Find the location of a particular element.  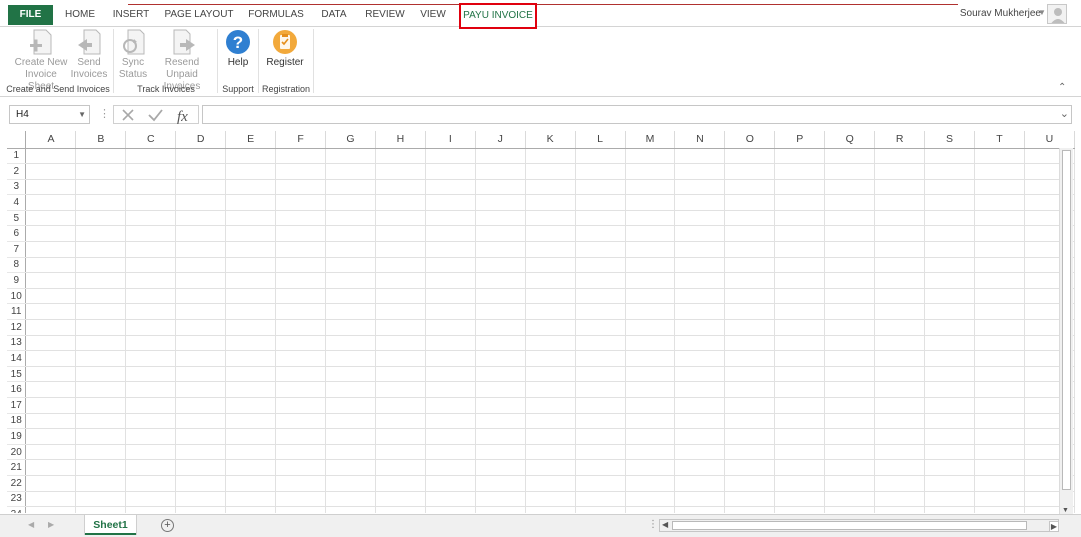

chevron-down-icon: ▼ is located at coordinates (1042, 12).